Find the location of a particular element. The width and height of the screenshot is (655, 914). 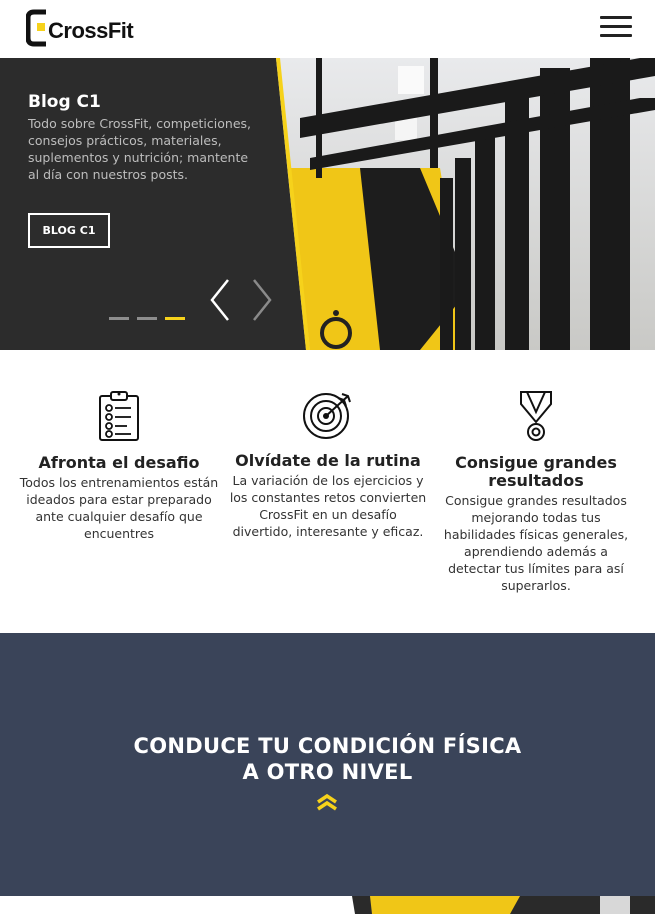

crossfit-logo: CrossFit is located at coordinates (80, 29).